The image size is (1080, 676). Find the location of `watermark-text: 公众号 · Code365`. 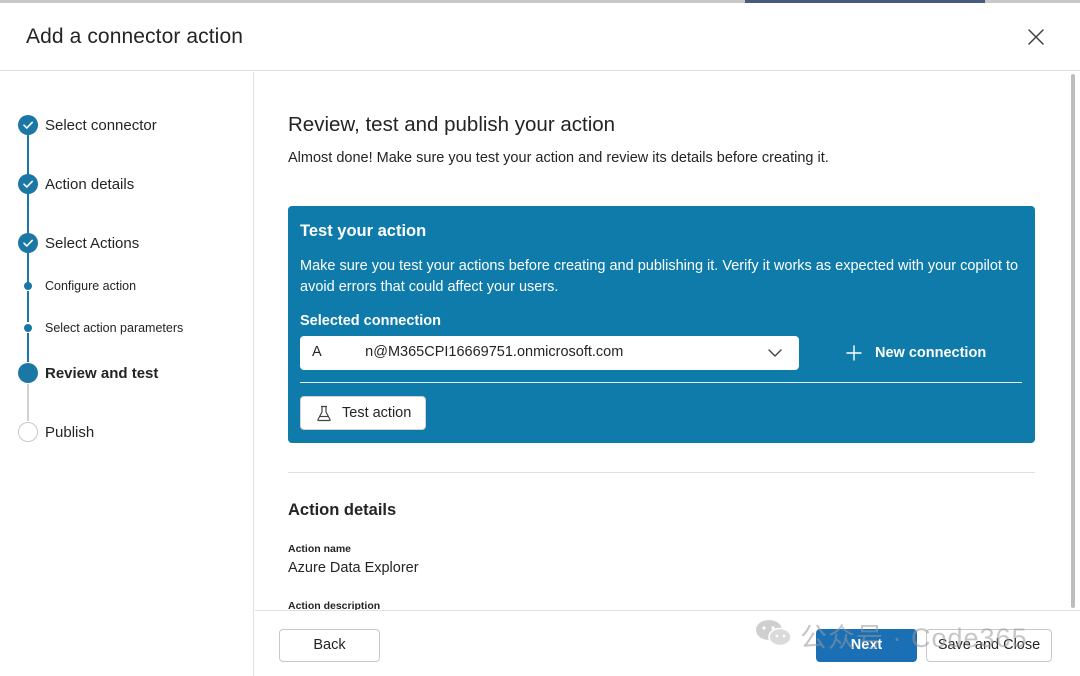

watermark-text: 公众号 · Code365 is located at coordinates (914, 638).